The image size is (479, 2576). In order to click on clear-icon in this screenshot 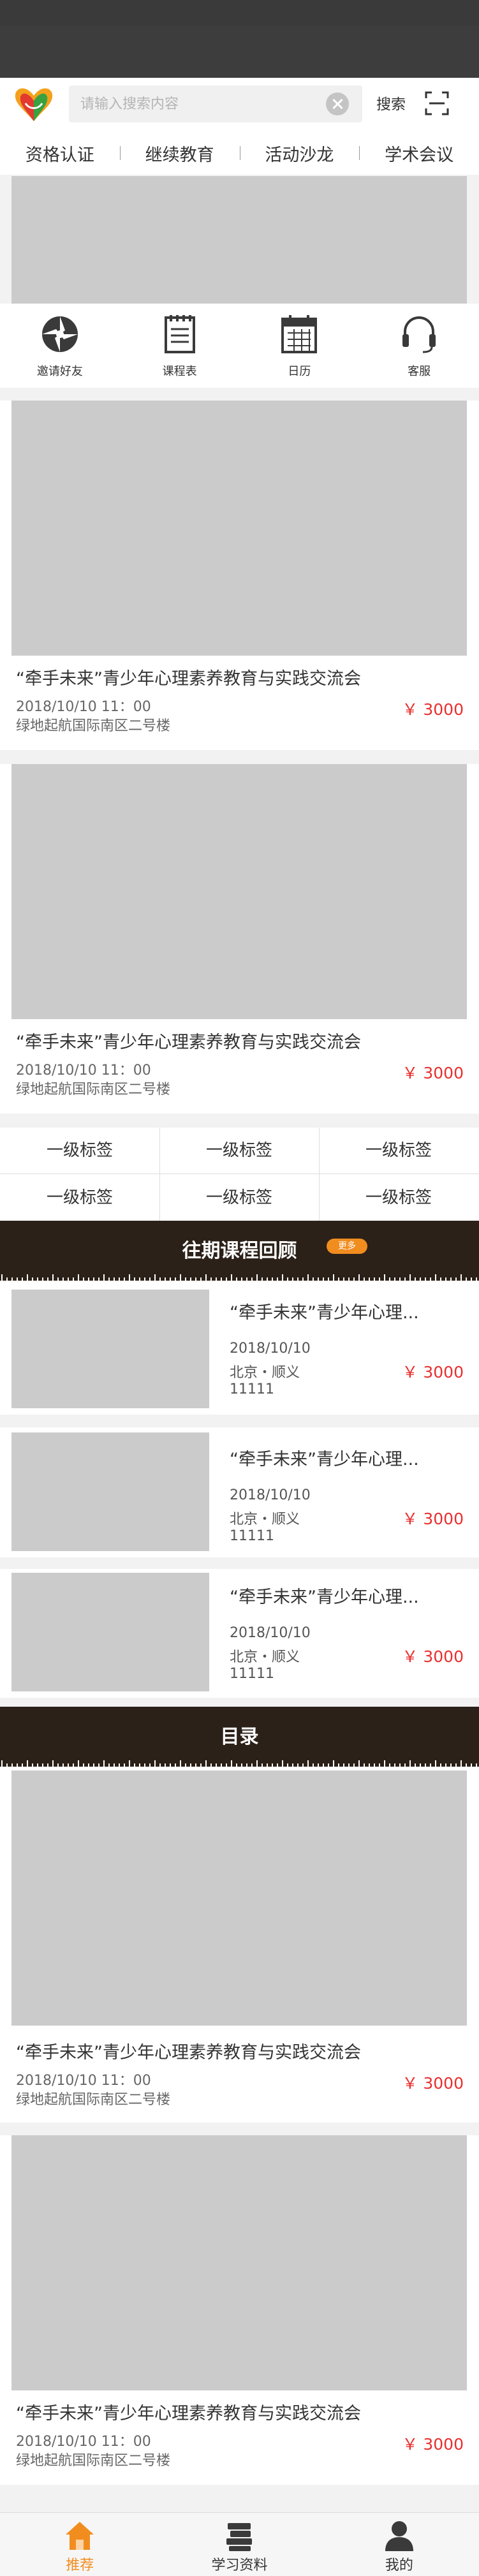, I will do `click(337, 103)`.